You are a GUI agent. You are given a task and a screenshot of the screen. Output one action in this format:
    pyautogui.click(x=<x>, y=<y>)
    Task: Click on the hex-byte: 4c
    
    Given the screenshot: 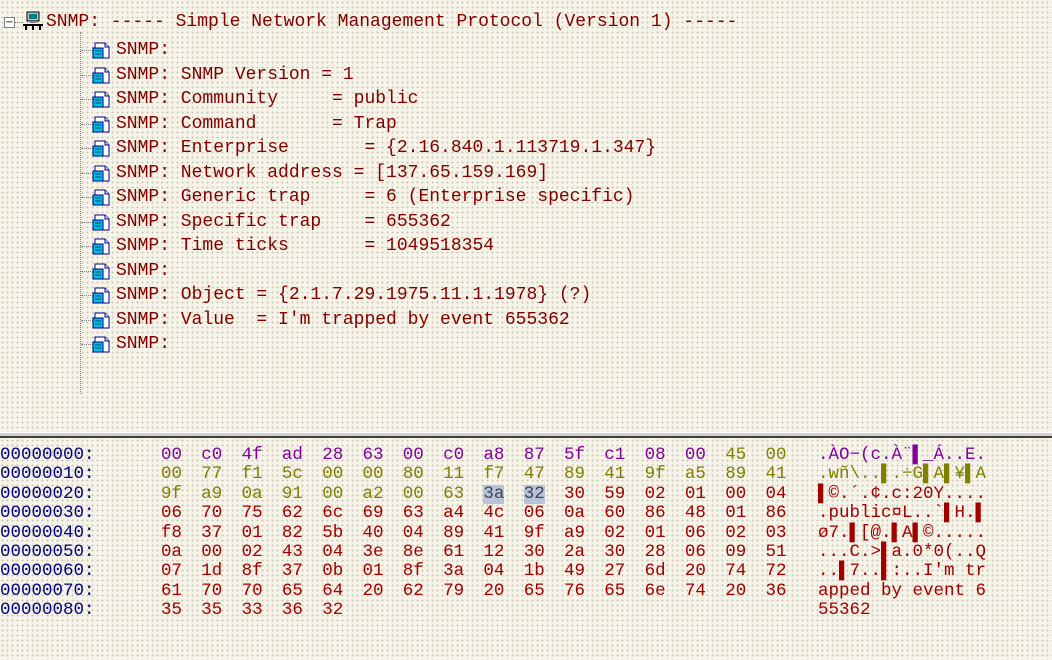 What is the action you would take?
    pyautogui.click(x=493, y=513)
    